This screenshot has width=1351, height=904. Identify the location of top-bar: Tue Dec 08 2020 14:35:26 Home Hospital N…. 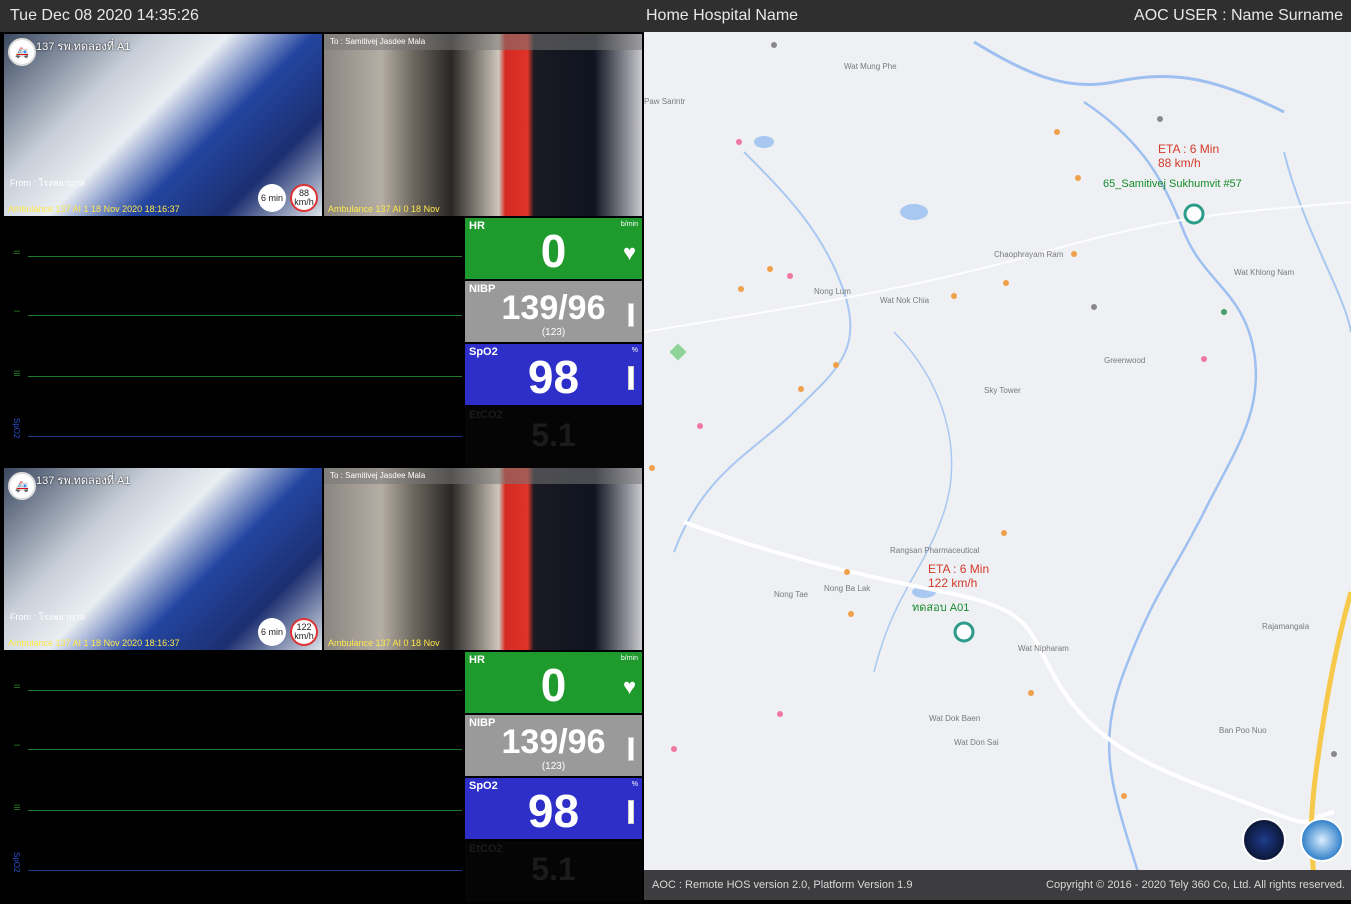
(675, 16).